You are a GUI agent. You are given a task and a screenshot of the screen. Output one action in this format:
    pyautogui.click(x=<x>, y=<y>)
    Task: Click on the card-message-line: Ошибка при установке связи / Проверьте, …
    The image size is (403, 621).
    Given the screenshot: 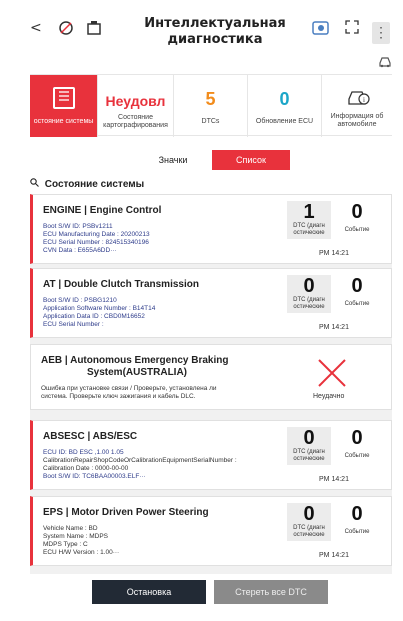 What is the action you would take?
    pyautogui.click(x=129, y=388)
    